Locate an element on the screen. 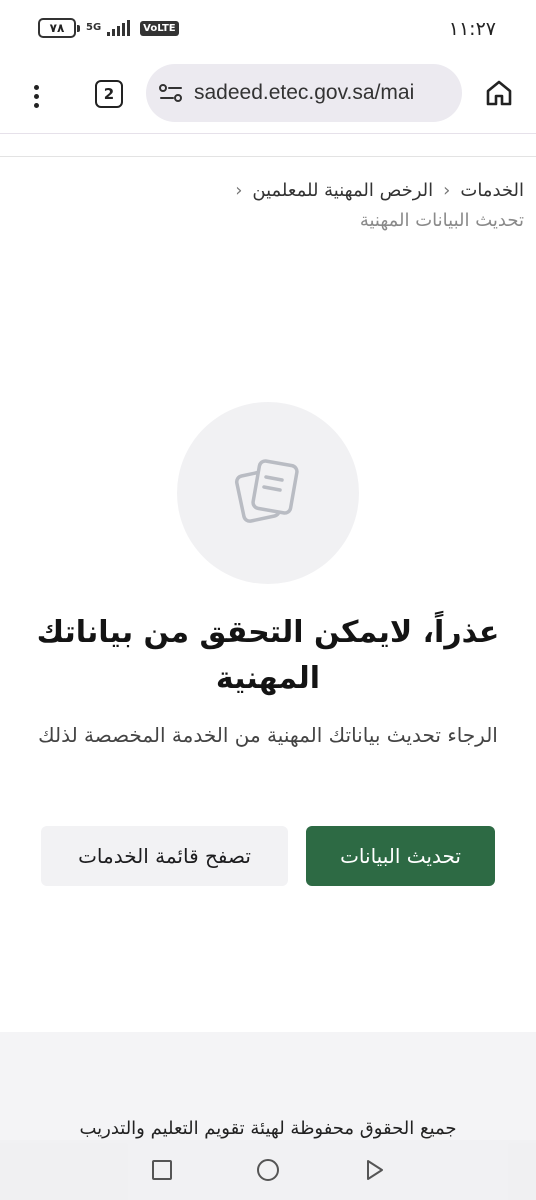 This screenshot has width=536, height=1200. tab-count: 2 is located at coordinates (109, 94).